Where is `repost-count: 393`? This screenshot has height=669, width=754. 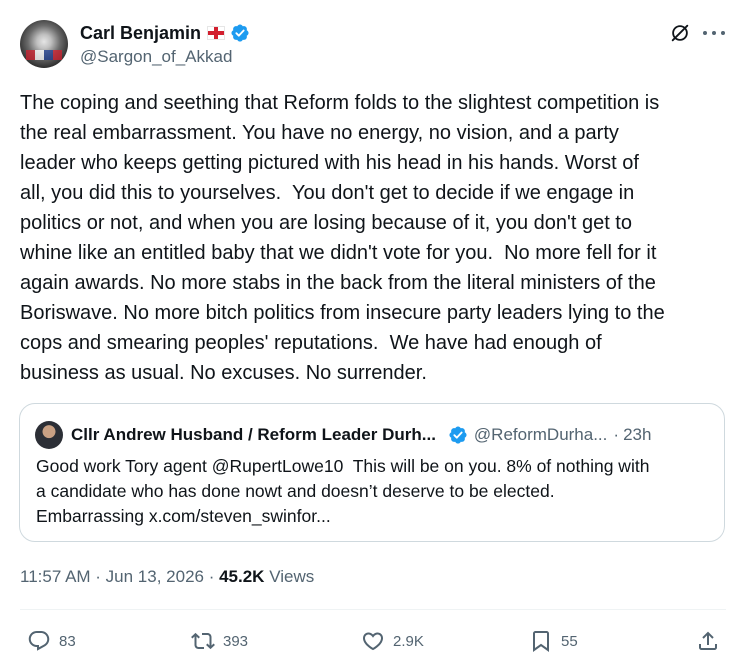 repost-count: 393 is located at coordinates (236, 641).